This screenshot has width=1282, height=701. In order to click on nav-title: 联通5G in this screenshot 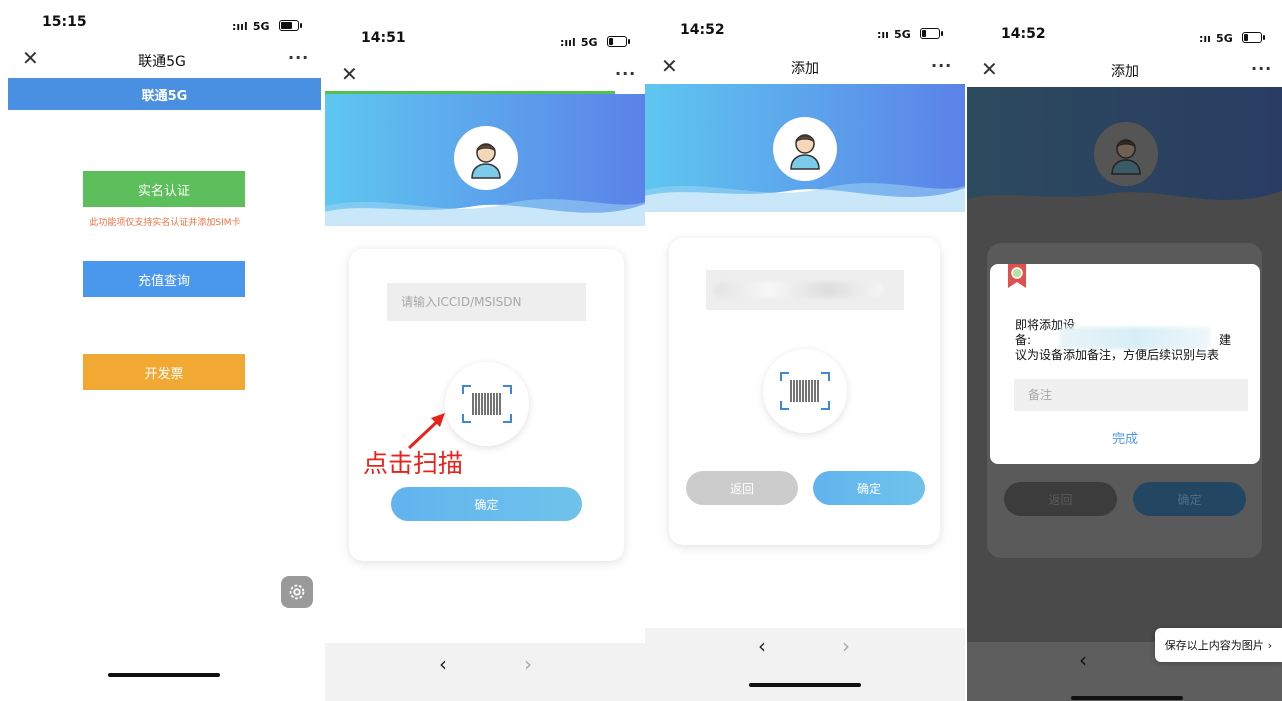, I will do `click(162, 62)`.